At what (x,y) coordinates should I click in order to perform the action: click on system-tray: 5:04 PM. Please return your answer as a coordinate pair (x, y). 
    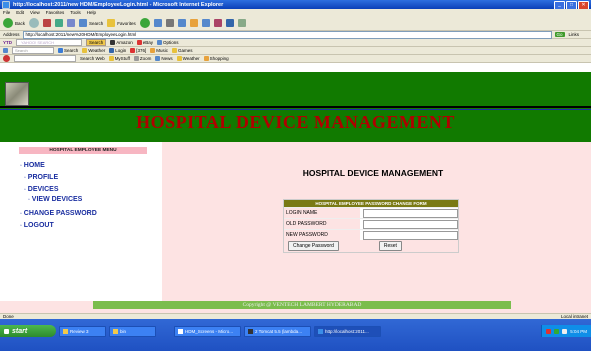
    Looking at the image, I should click on (566, 331).